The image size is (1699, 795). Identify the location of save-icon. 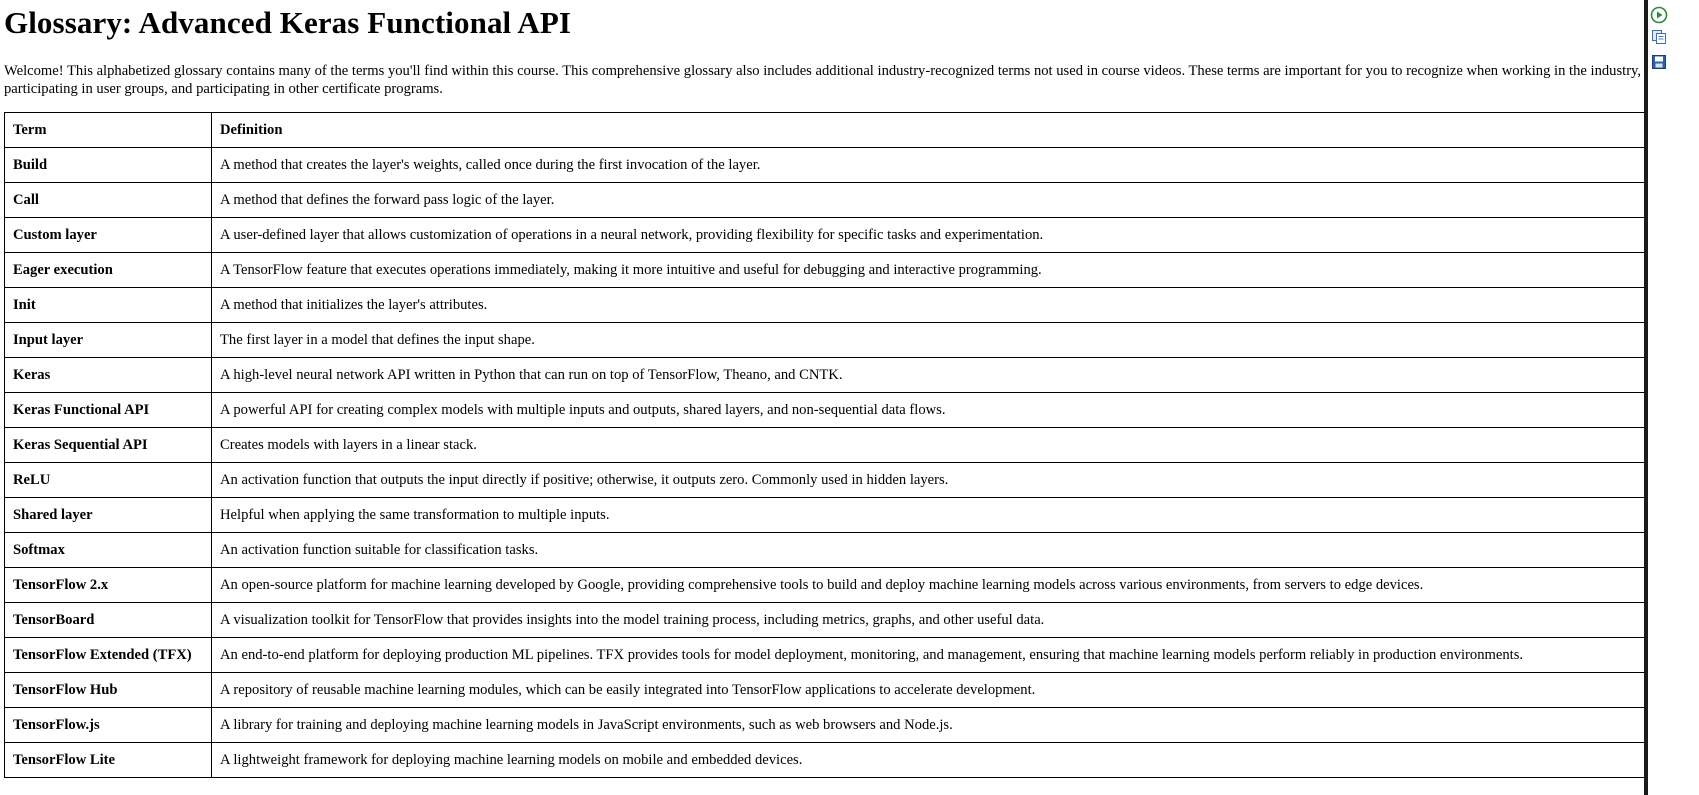
(1659, 62).